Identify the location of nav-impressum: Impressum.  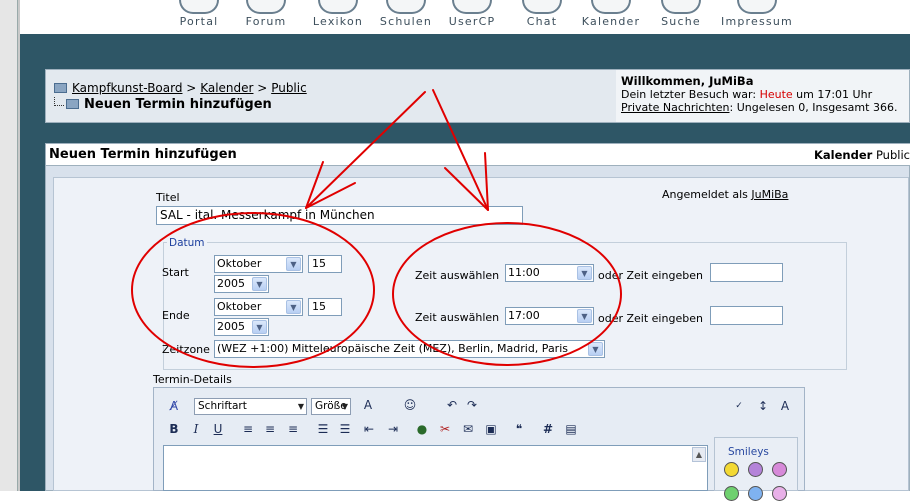
(757, 17).